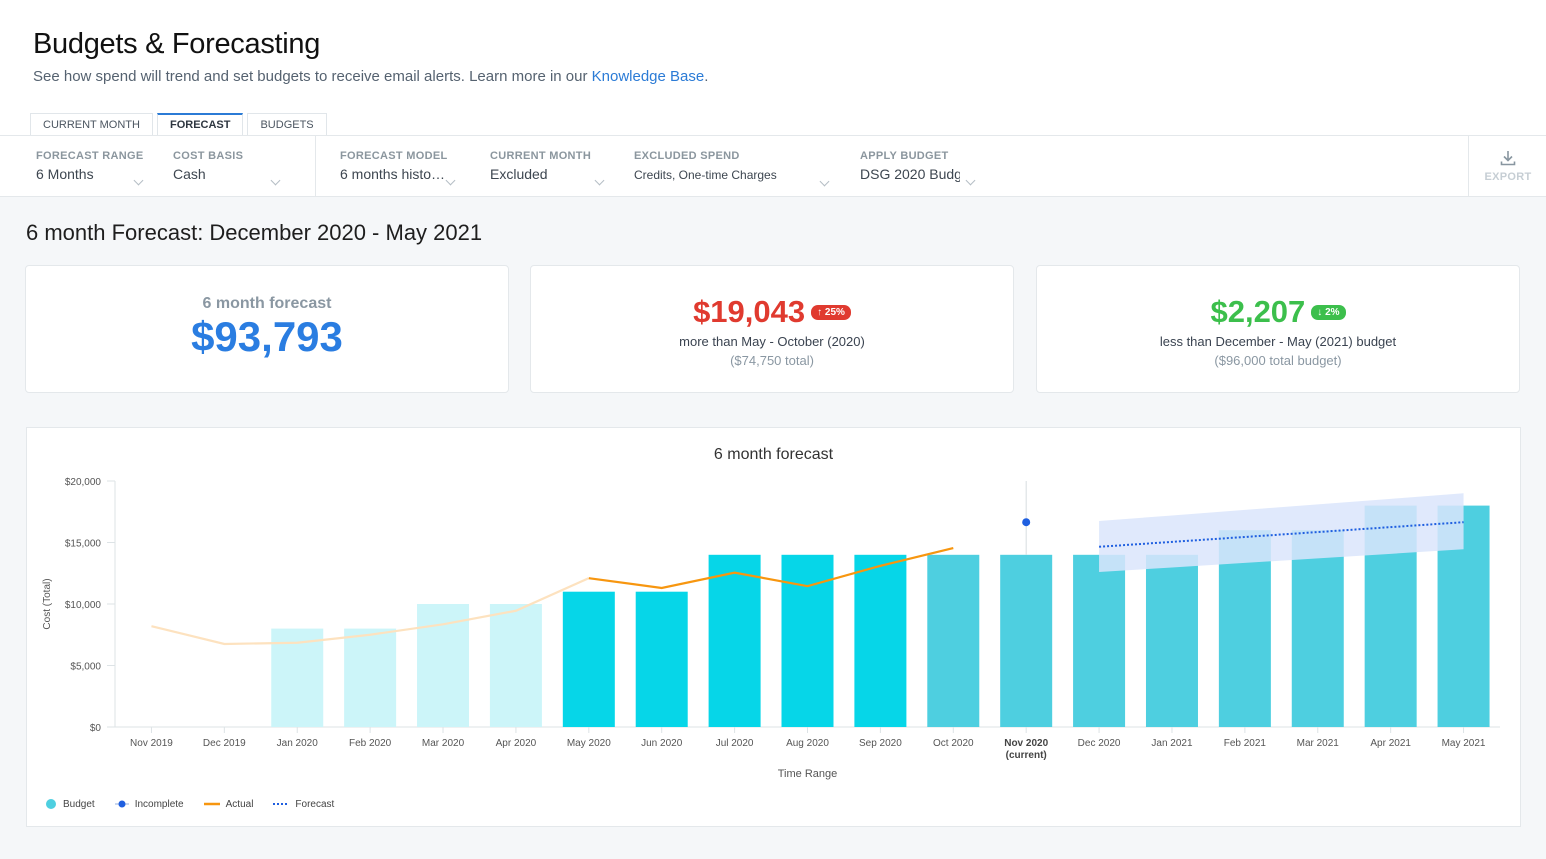  Describe the element at coordinates (1258, 311) in the screenshot. I see `budget-diff-value: $2,207` at that location.